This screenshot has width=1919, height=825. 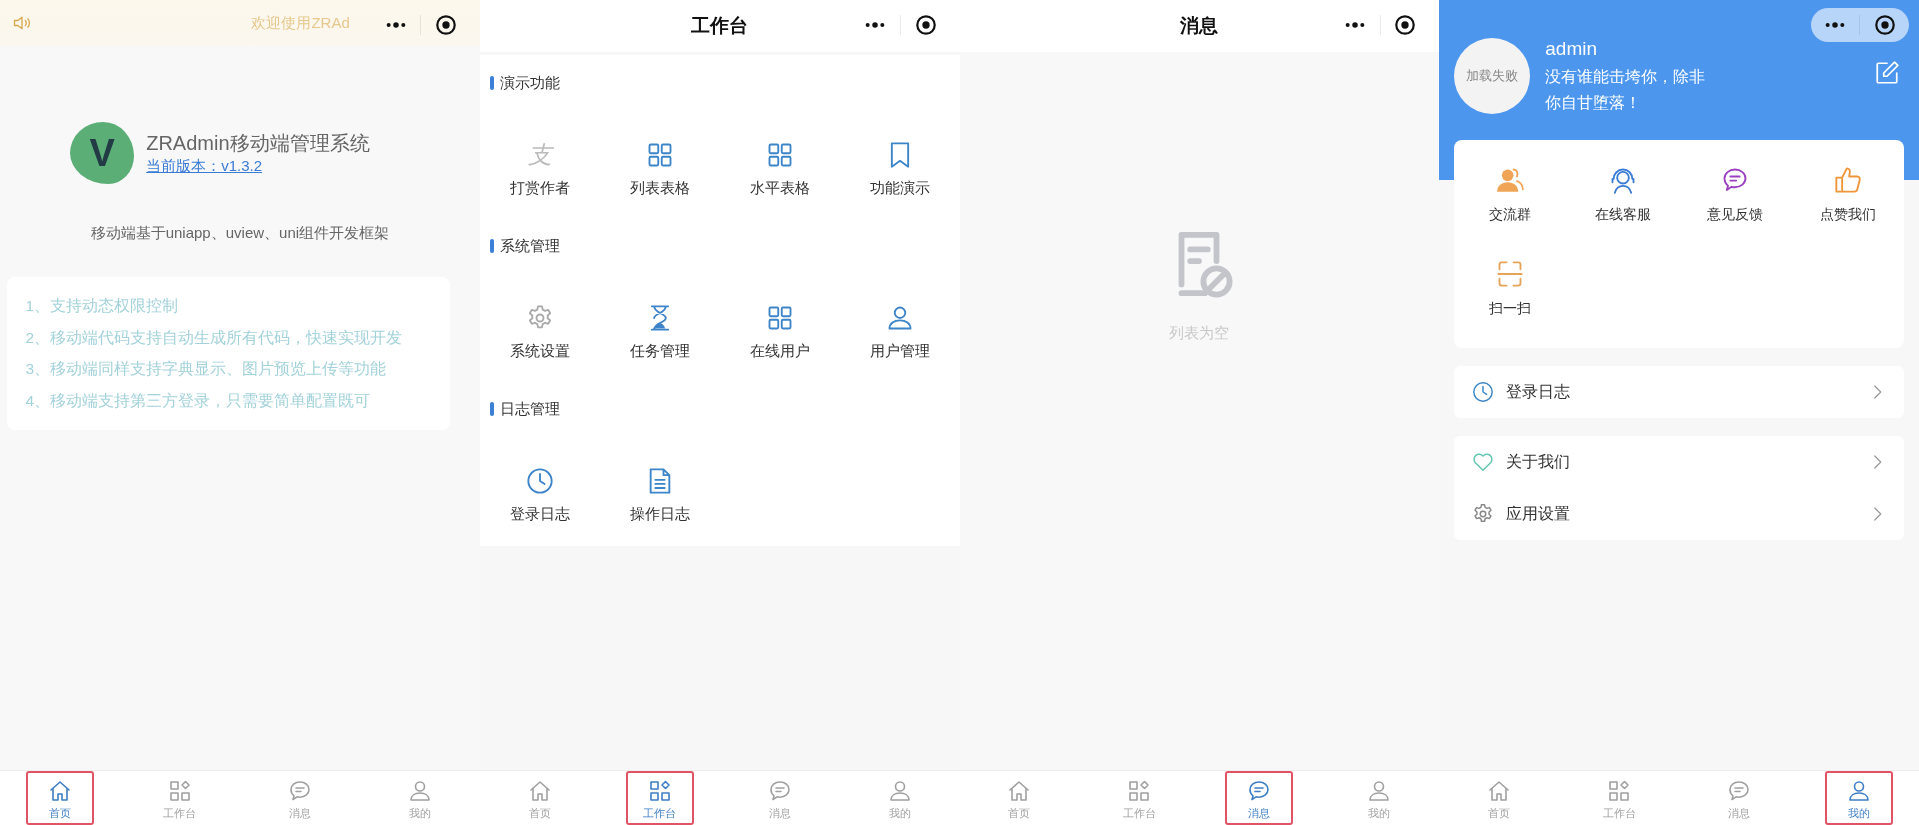 I want to click on feature-text: 3、移动端同样支持字典显示、图片预览上传等功能, so click(x=206, y=369).